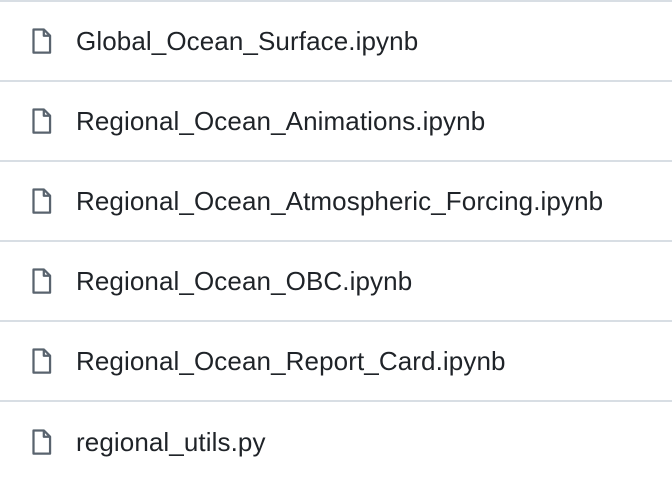  Describe the element at coordinates (247, 41) in the screenshot. I see `file-name-link: Global_Ocean_Surface.ipynb` at that location.